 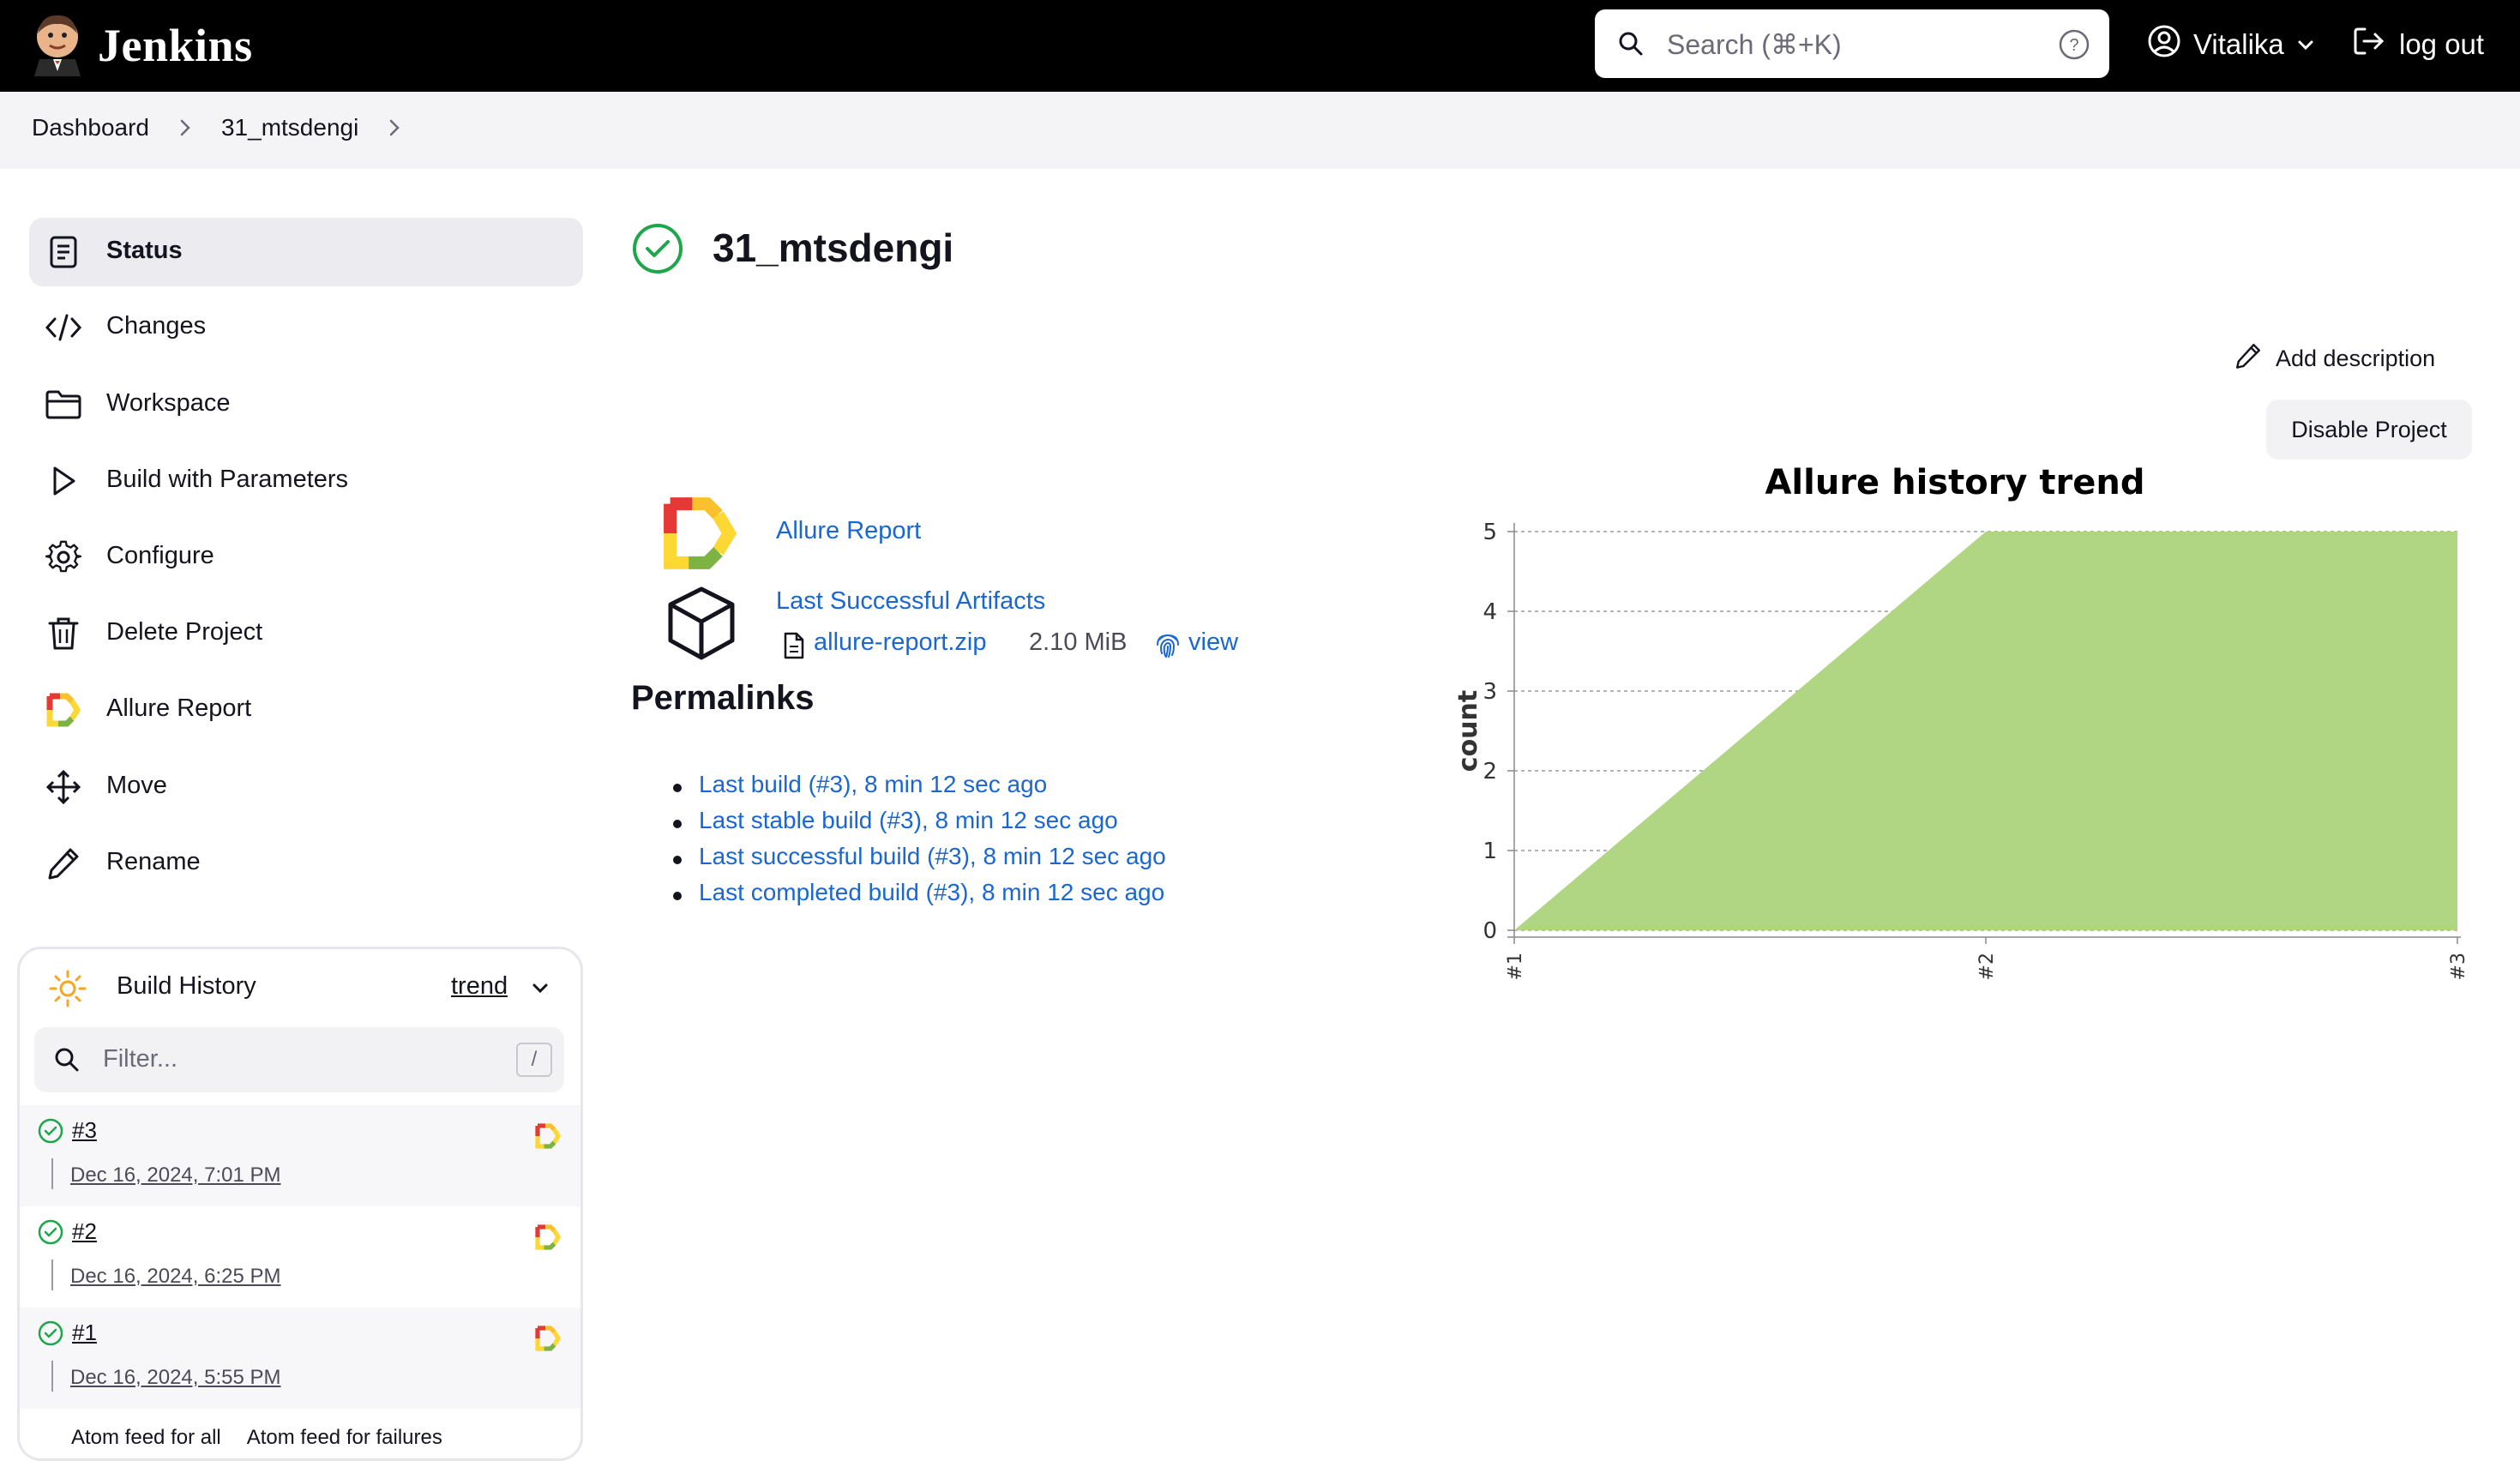 I want to click on breadcrumb-dashboard: Dashboard, so click(x=90, y=127).